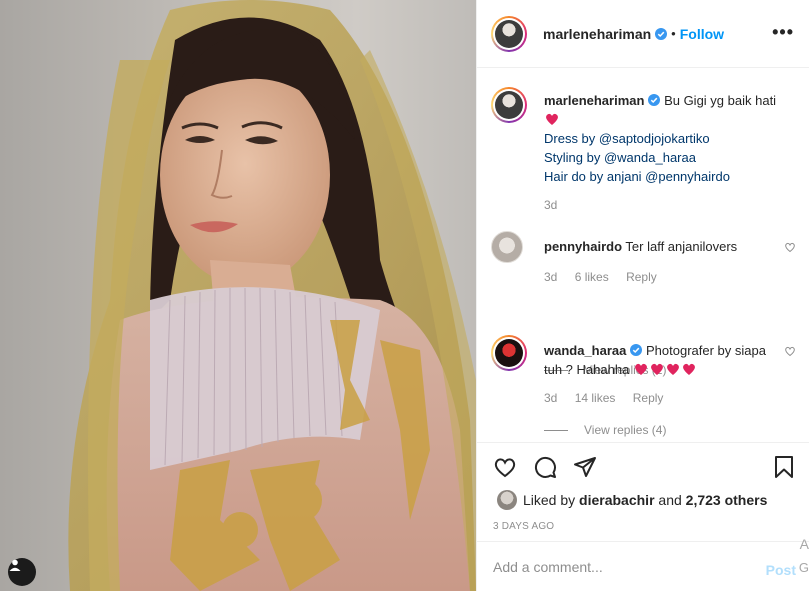  I want to click on caption-username: marlenehariman, so click(594, 100).